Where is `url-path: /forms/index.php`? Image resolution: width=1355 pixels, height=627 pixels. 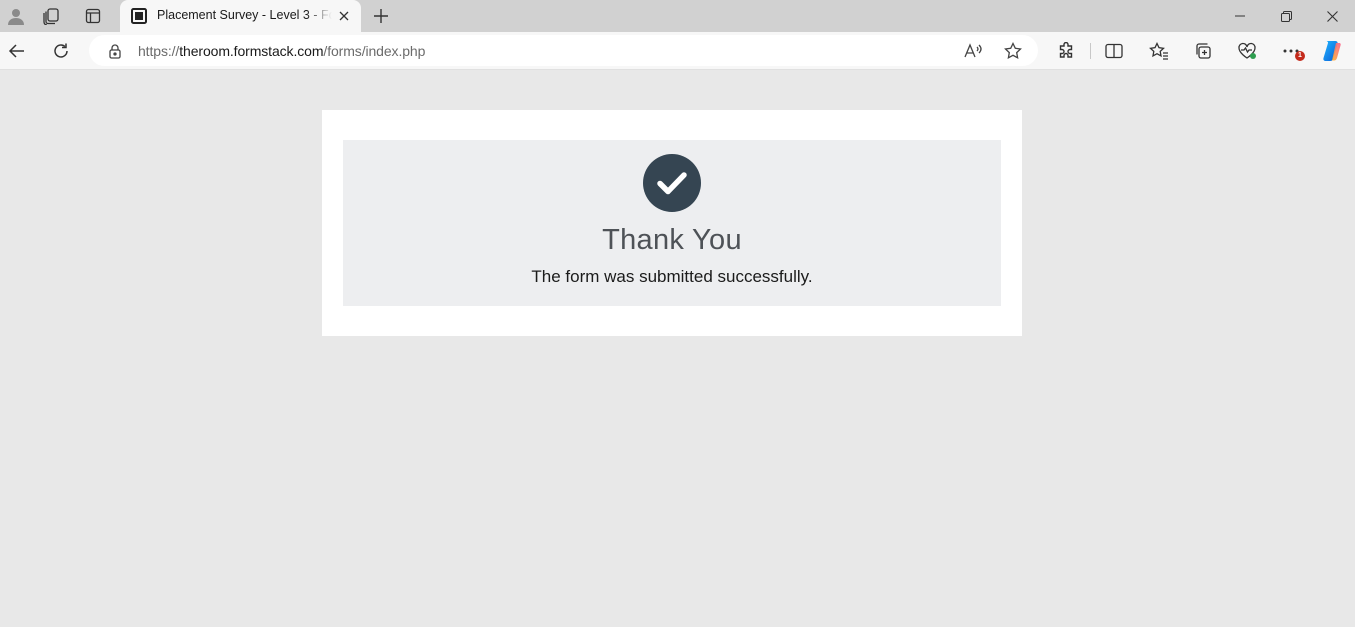
url-path: /forms/index.php is located at coordinates (374, 51).